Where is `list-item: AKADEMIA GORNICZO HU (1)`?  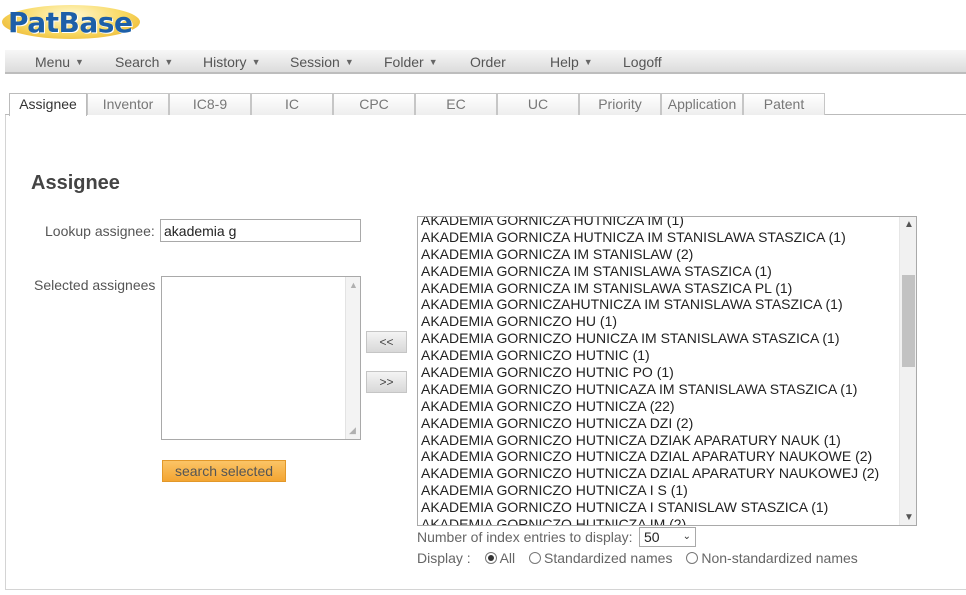
list-item: AKADEMIA GORNICZO HU (1) is located at coordinates (650, 321).